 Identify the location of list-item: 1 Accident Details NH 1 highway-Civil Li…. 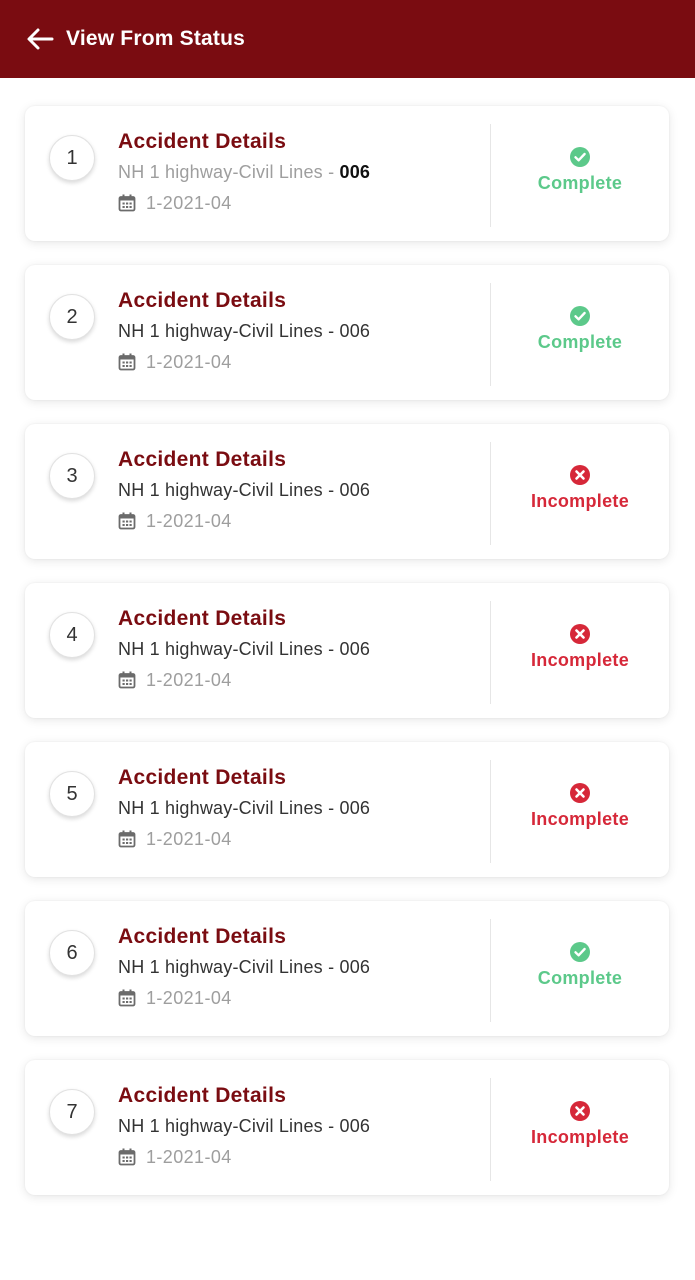
(347, 173).